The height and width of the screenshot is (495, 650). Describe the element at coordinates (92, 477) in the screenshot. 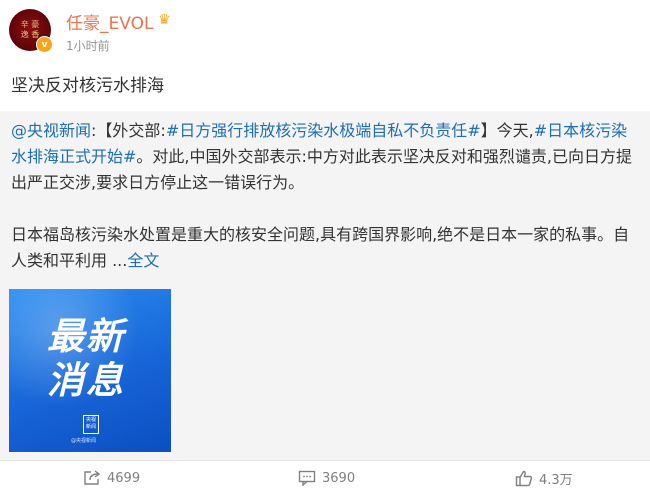

I see `share-icon` at that location.